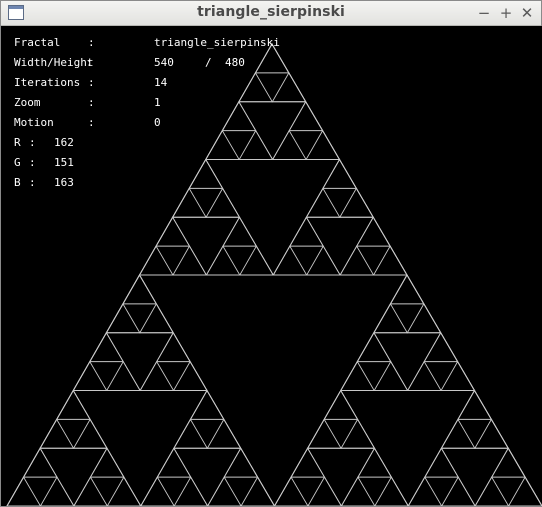  Describe the element at coordinates (17, 182) in the screenshot. I see `b-label: B` at that location.